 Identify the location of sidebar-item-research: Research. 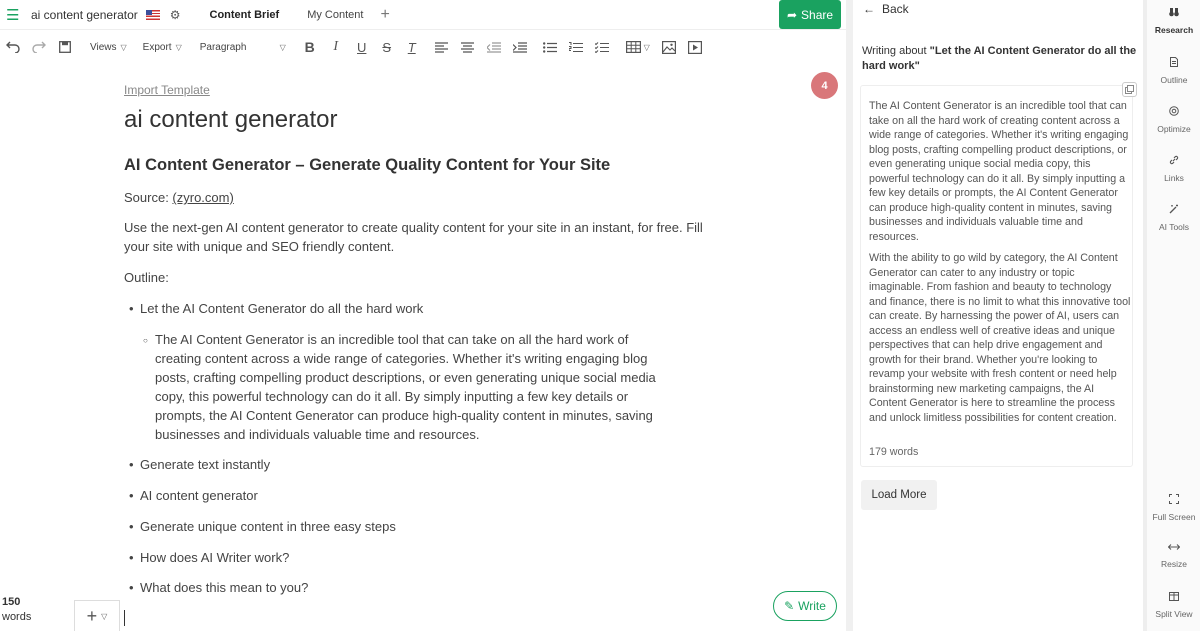
(1173, 21).